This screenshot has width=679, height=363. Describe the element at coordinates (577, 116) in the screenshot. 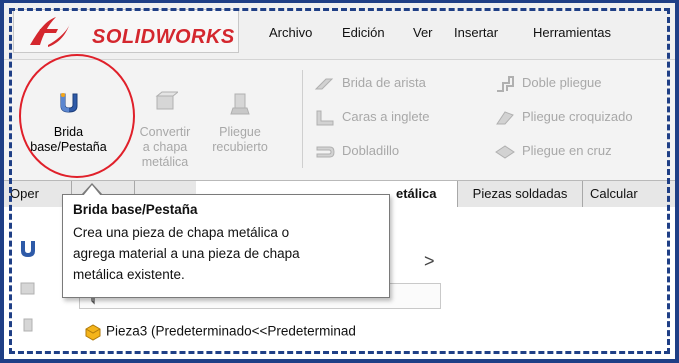

I see `sketched-bend-label: Pliegue croquizado` at that location.